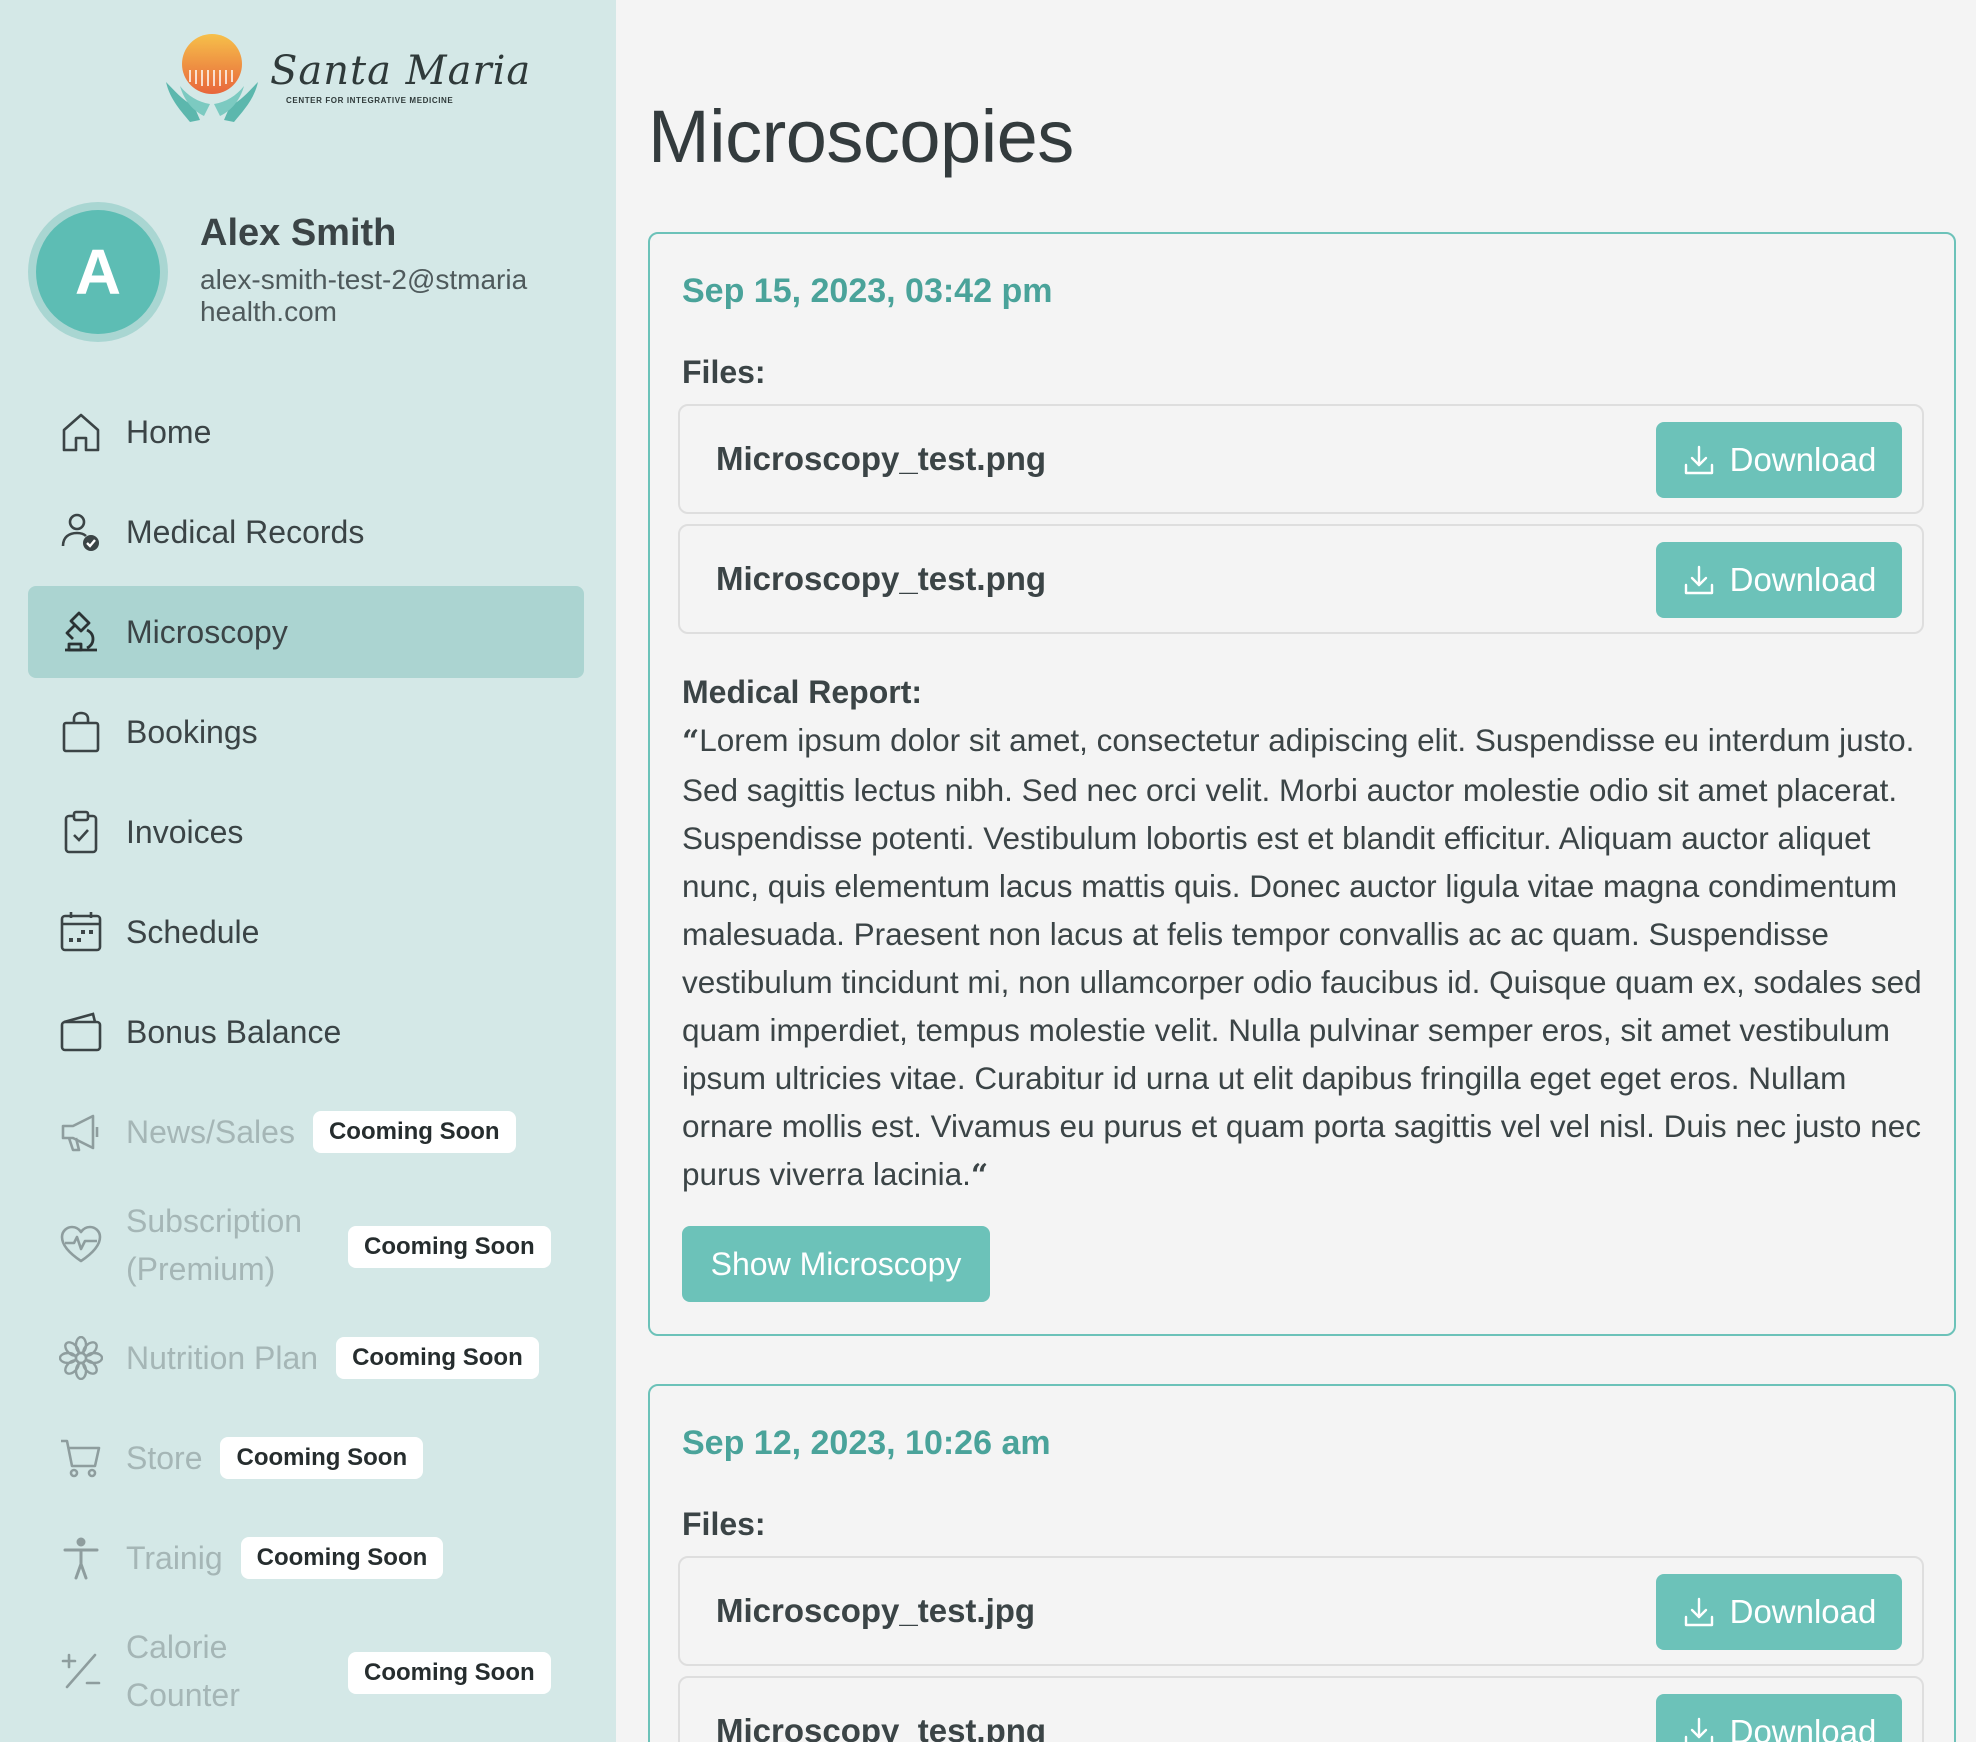  Describe the element at coordinates (370, 100) in the screenshot. I see `brand-tagline: CENTER FOR INTEGRATIVE MEDICINE` at that location.